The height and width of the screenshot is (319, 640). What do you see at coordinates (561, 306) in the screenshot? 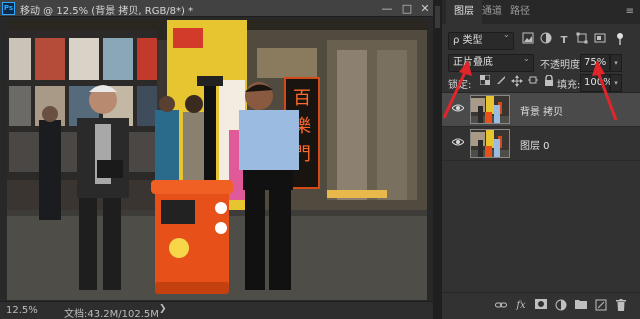
I see `adjustment-icon` at bounding box center [561, 306].